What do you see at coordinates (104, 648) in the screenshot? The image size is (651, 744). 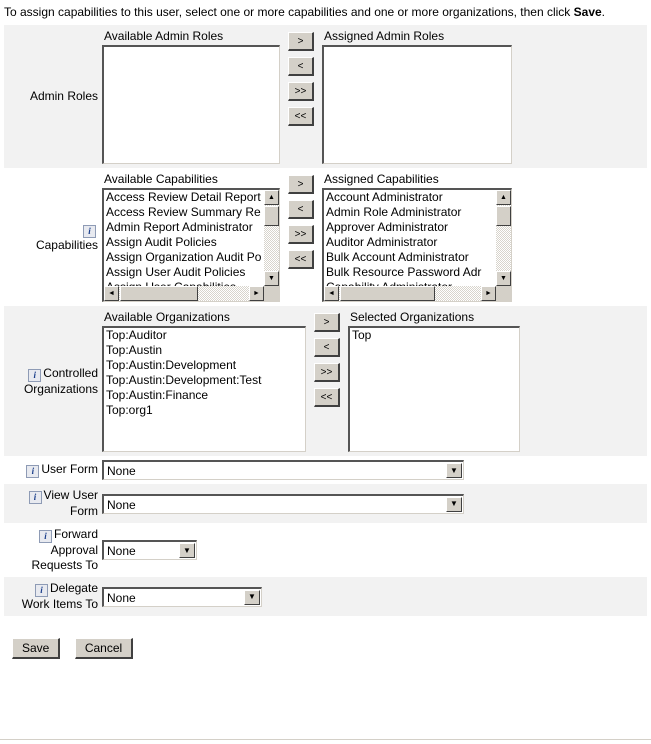 I see `cancel-button: Cancel` at bounding box center [104, 648].